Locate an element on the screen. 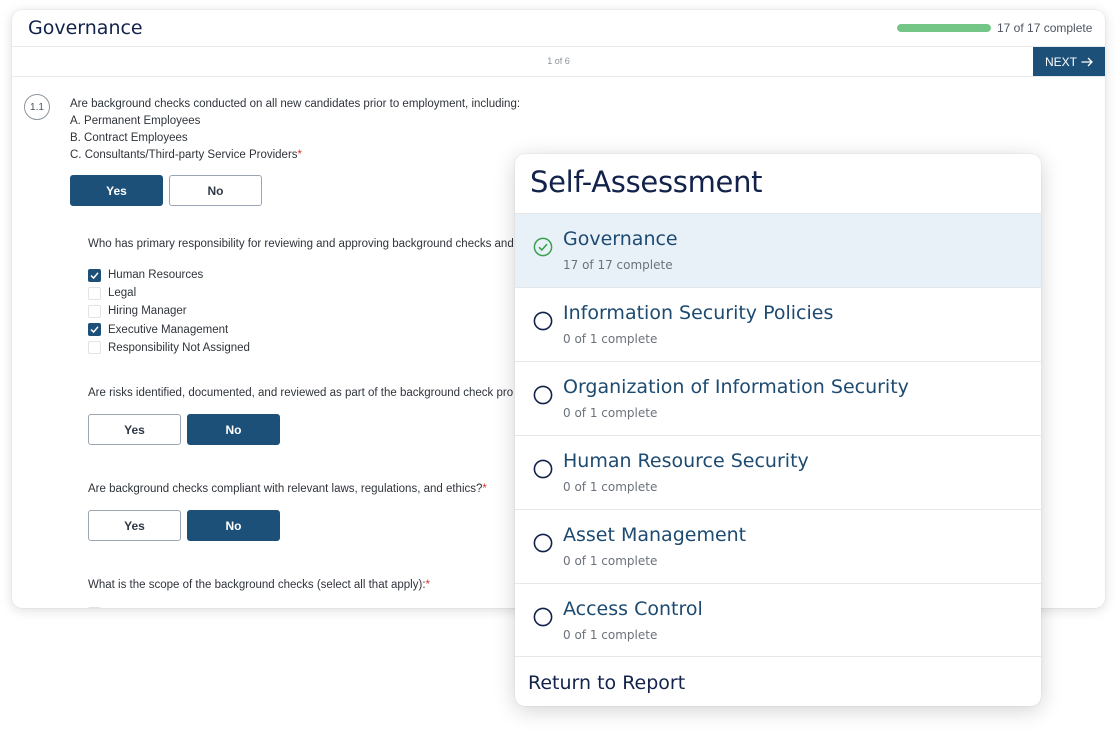  section-name: Asset Management is located at coordinates (655, 535).